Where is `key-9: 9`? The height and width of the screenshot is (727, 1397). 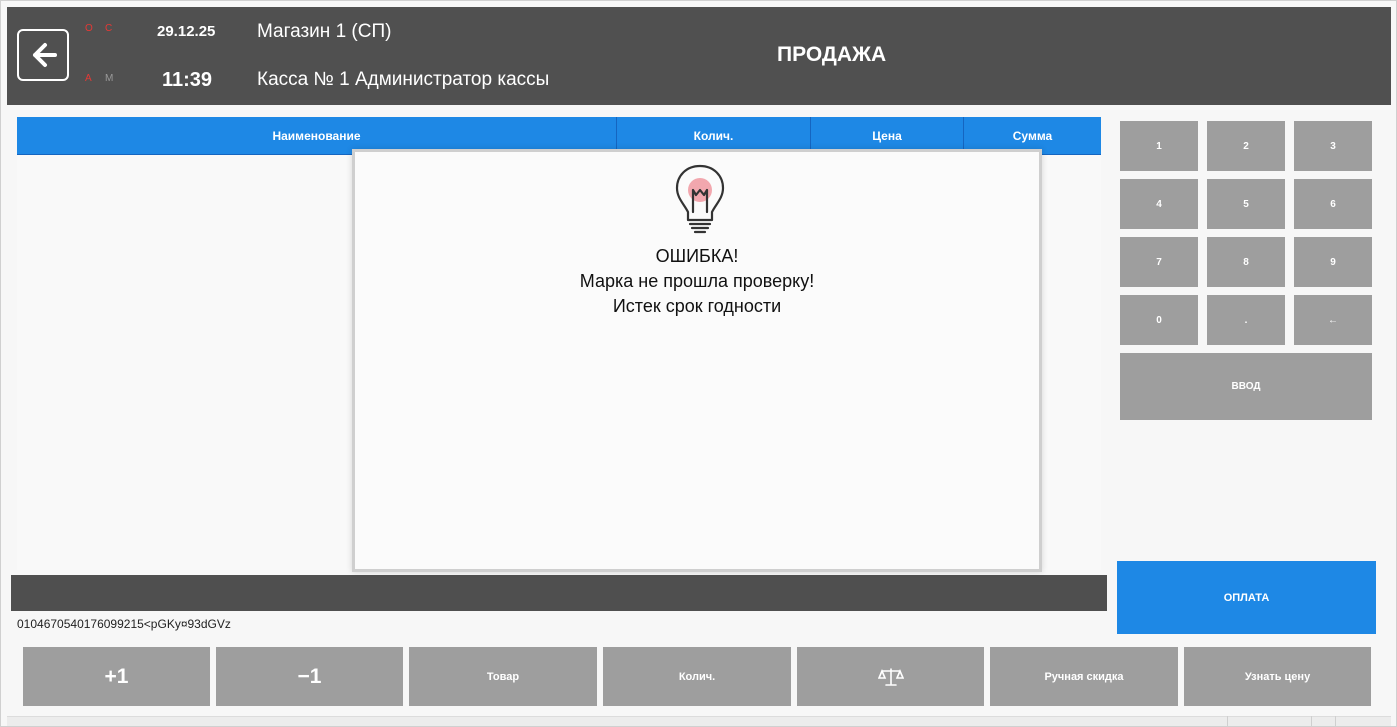 key-9: 9 is located at coordinates (1333, 262).